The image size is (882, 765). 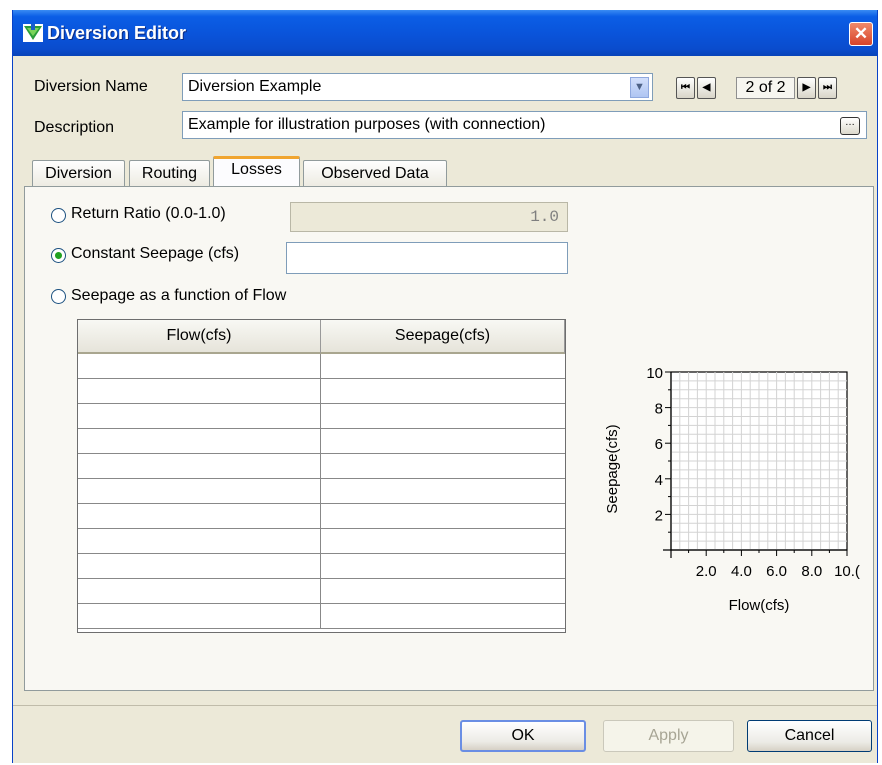 I want to click on x-tick-label: 2.0, so click(x=706, y=571).